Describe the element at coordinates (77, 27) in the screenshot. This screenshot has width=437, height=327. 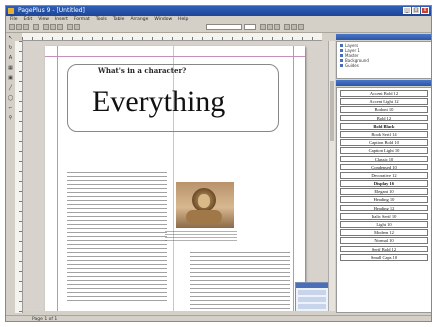
I see `redo-icon` at that location.